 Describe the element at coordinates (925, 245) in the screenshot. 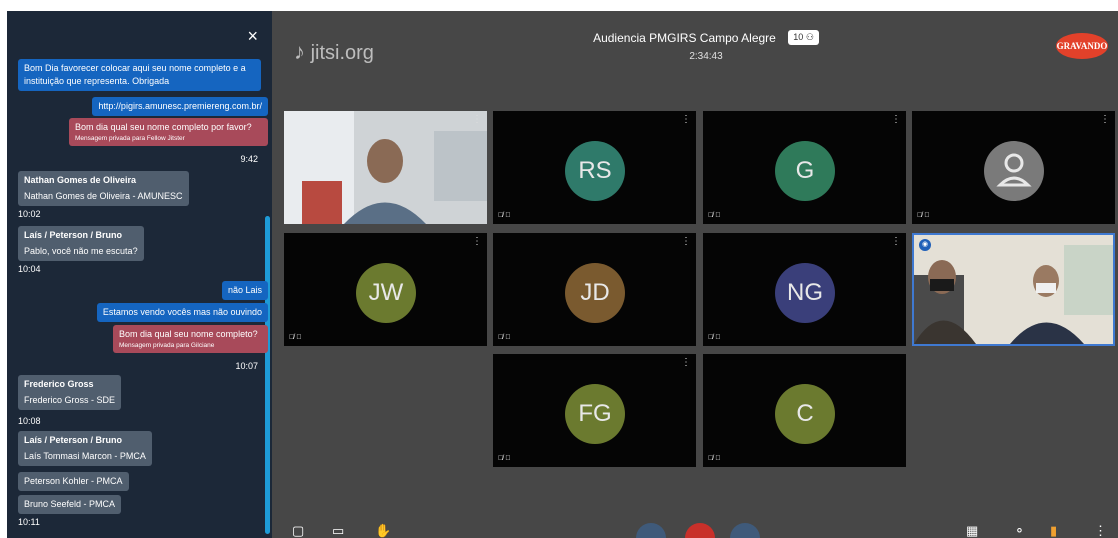

I see `dominant-speaker-icon: ◉` at that location.